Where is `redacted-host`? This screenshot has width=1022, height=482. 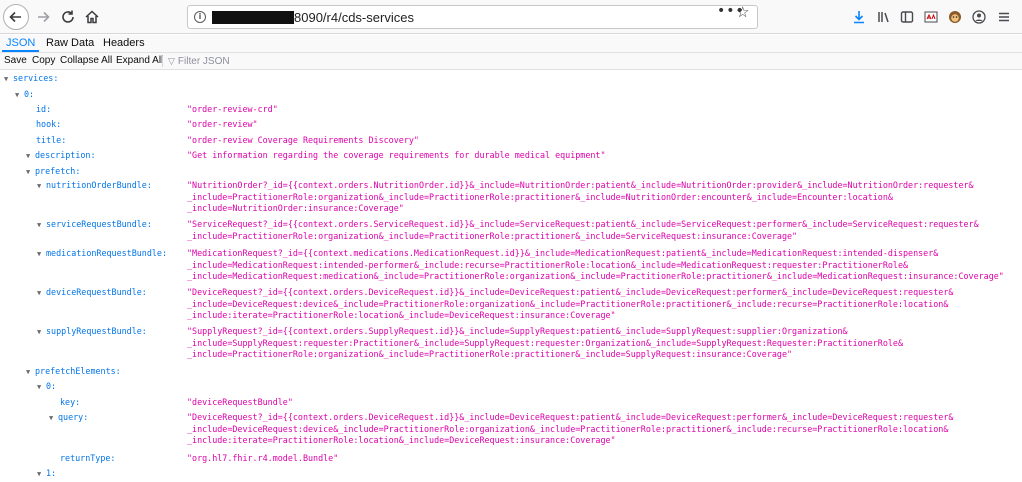 redacted-host is located at coordinates (253, 17).